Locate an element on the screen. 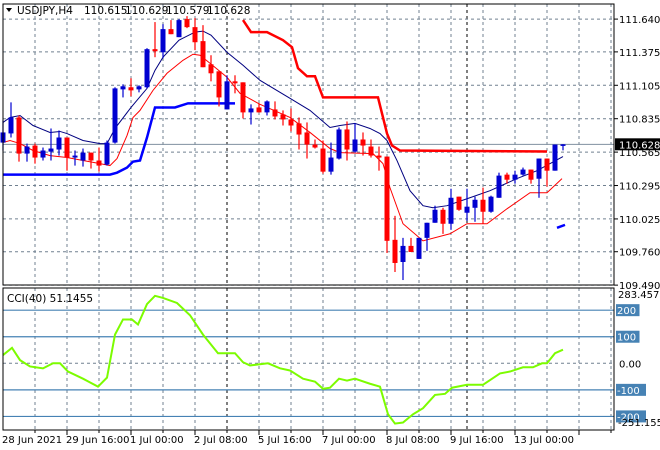 This screenshot has height=450, width=660. price-tick-label: 109.760 is located at coordinates (639, 253).